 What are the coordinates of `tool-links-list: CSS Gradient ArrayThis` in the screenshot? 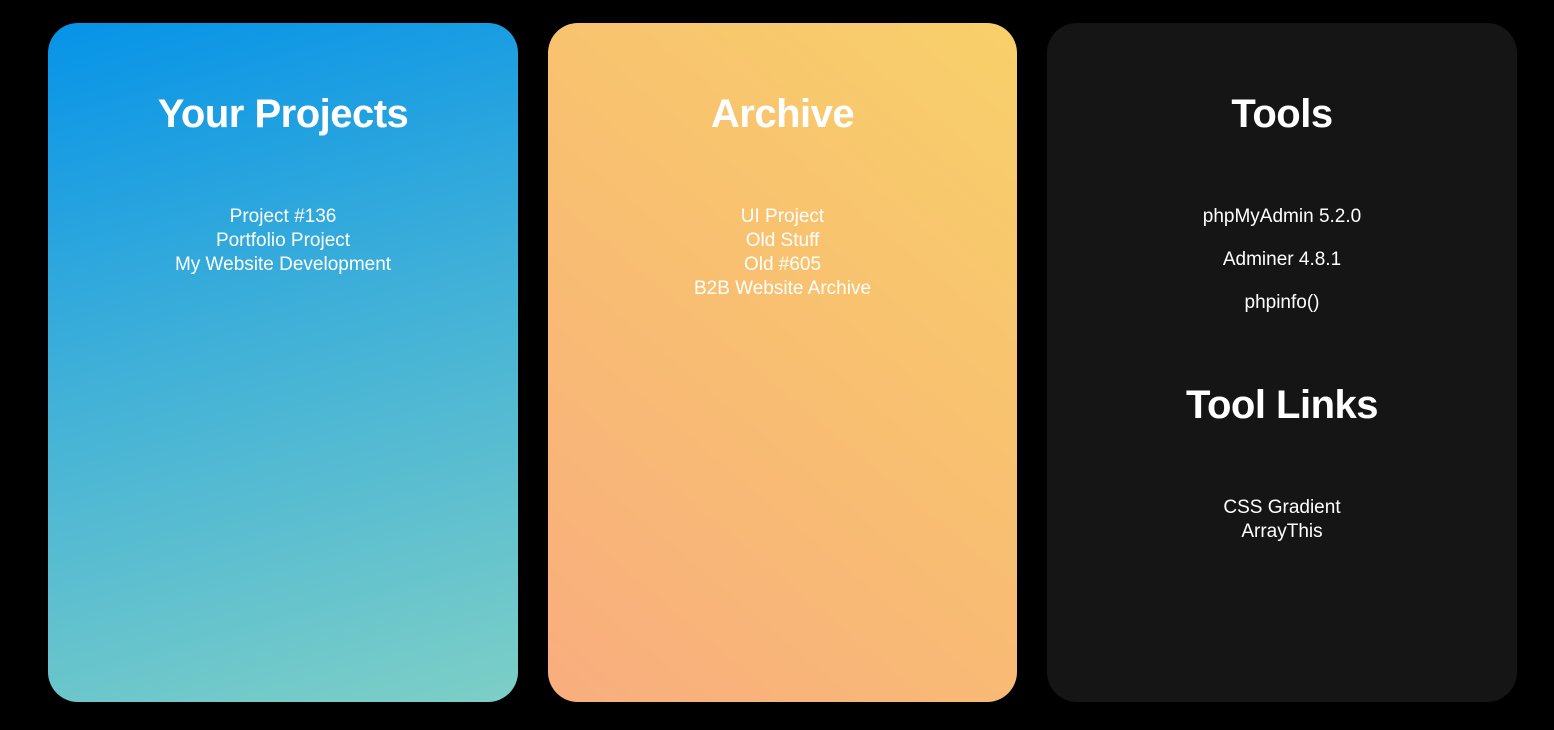 It's located at (1282, 520).